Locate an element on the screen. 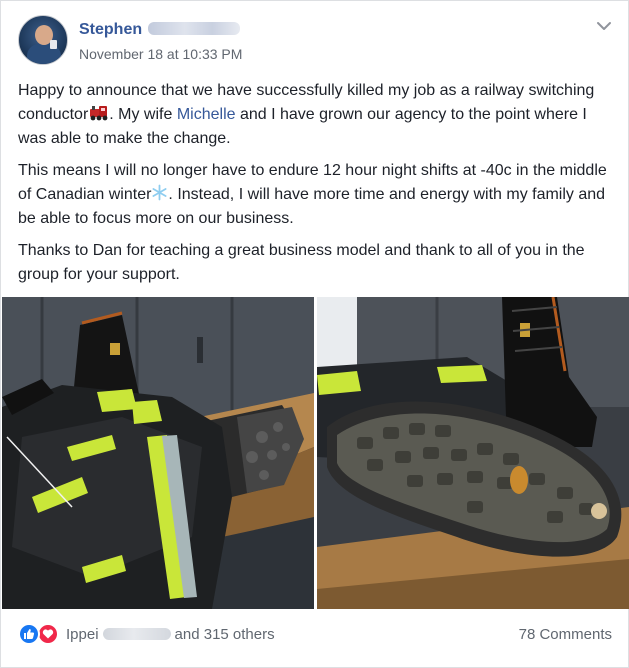  reactors-summary: Ippei and 315 others is located at coordinates (170, 634).